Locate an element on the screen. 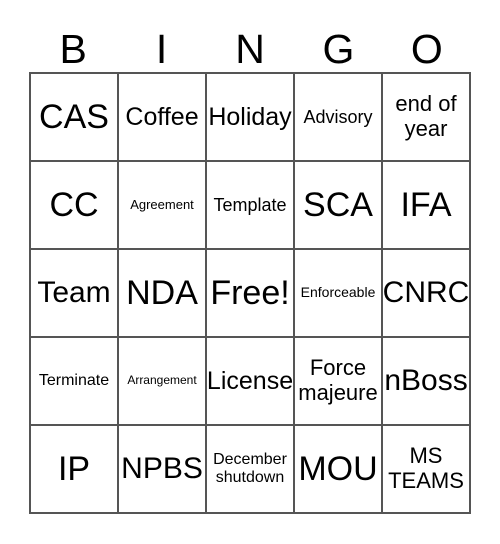  bingo-cell-r2c5: IFA is located at coordinates (427, 206).